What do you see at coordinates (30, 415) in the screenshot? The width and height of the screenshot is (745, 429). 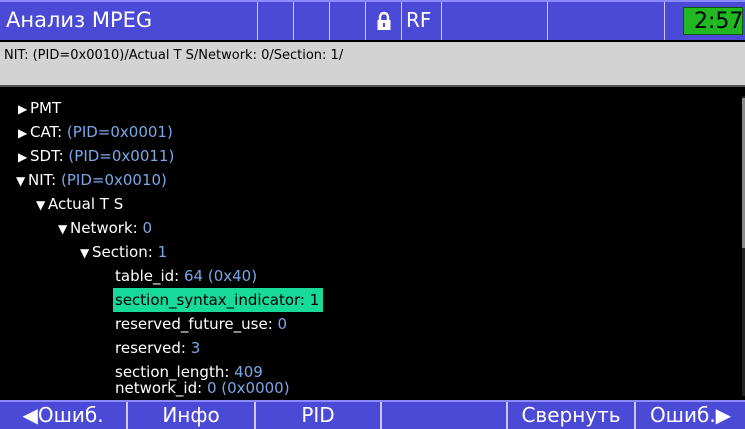 I see `arrow-left-icon: ◀` at bounding box center [30, 415].